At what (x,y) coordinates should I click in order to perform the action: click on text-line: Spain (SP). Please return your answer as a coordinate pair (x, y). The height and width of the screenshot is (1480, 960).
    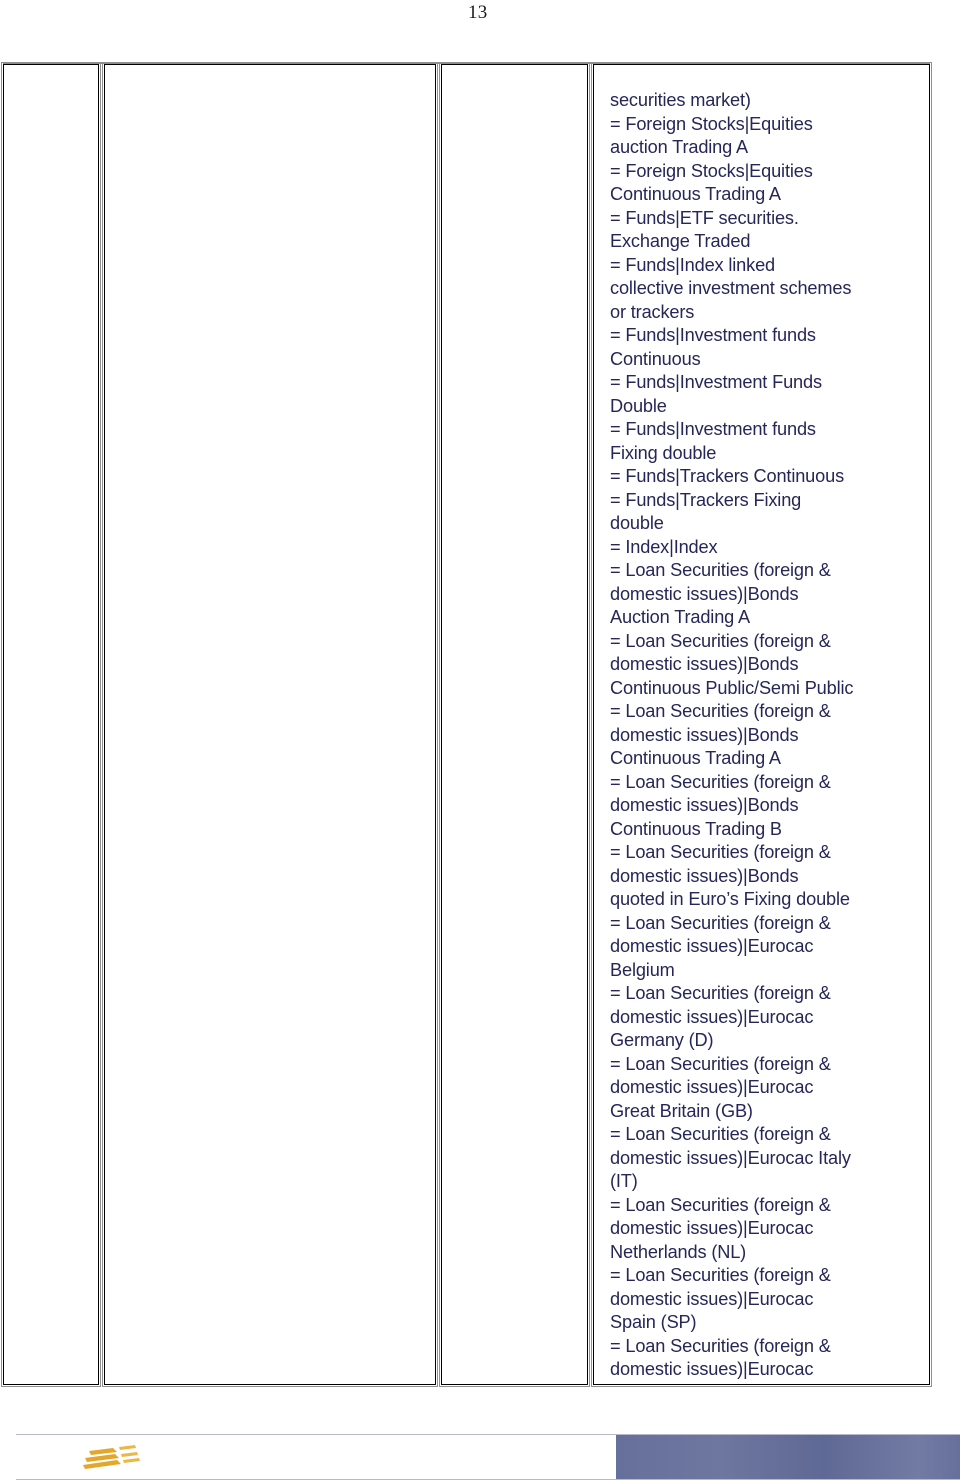
    Looking at the image, I should click on (653, 1322).